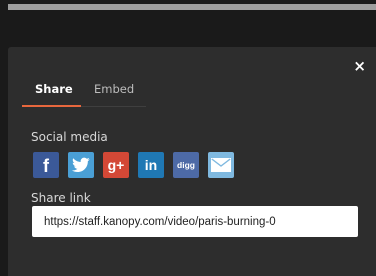 The width and height of the screenshot is (376, 276). Describe the element at coordinates (81, 165) in the screenshot. I see `twitter-icon` at that location.